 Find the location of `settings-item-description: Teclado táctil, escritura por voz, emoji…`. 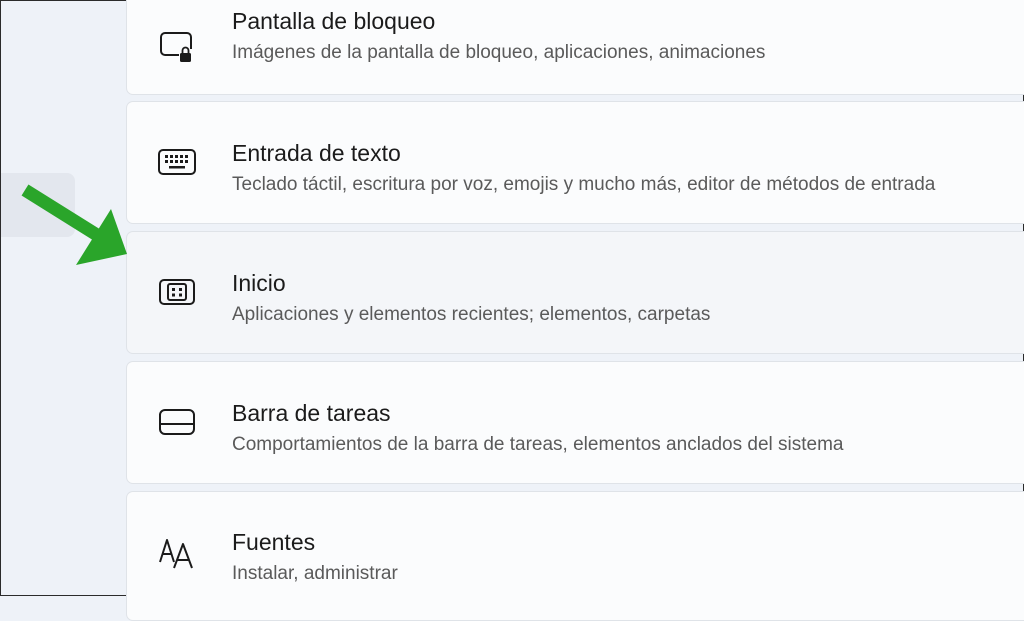

settings-item-description: Teclado táctil, escritura por voz, emoji… is located at coordinates (584, 184).